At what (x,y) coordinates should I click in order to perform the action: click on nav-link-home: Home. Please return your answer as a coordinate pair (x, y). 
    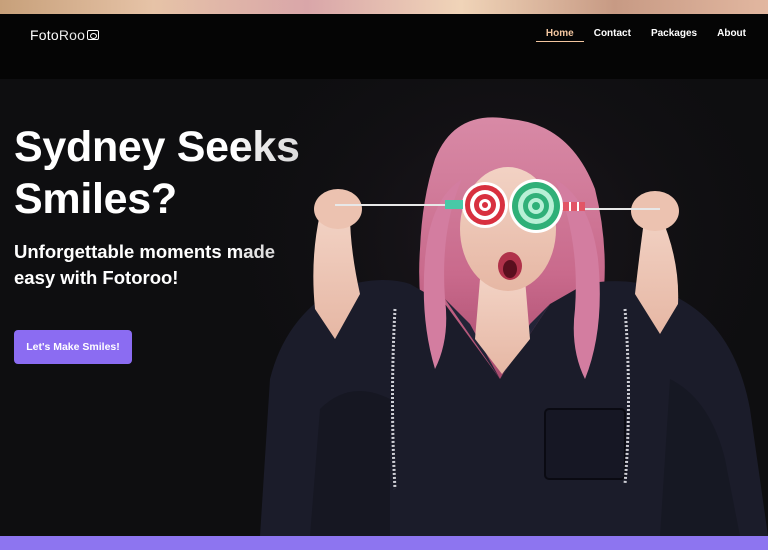
    Looking at the image, I should click on (559, 35).